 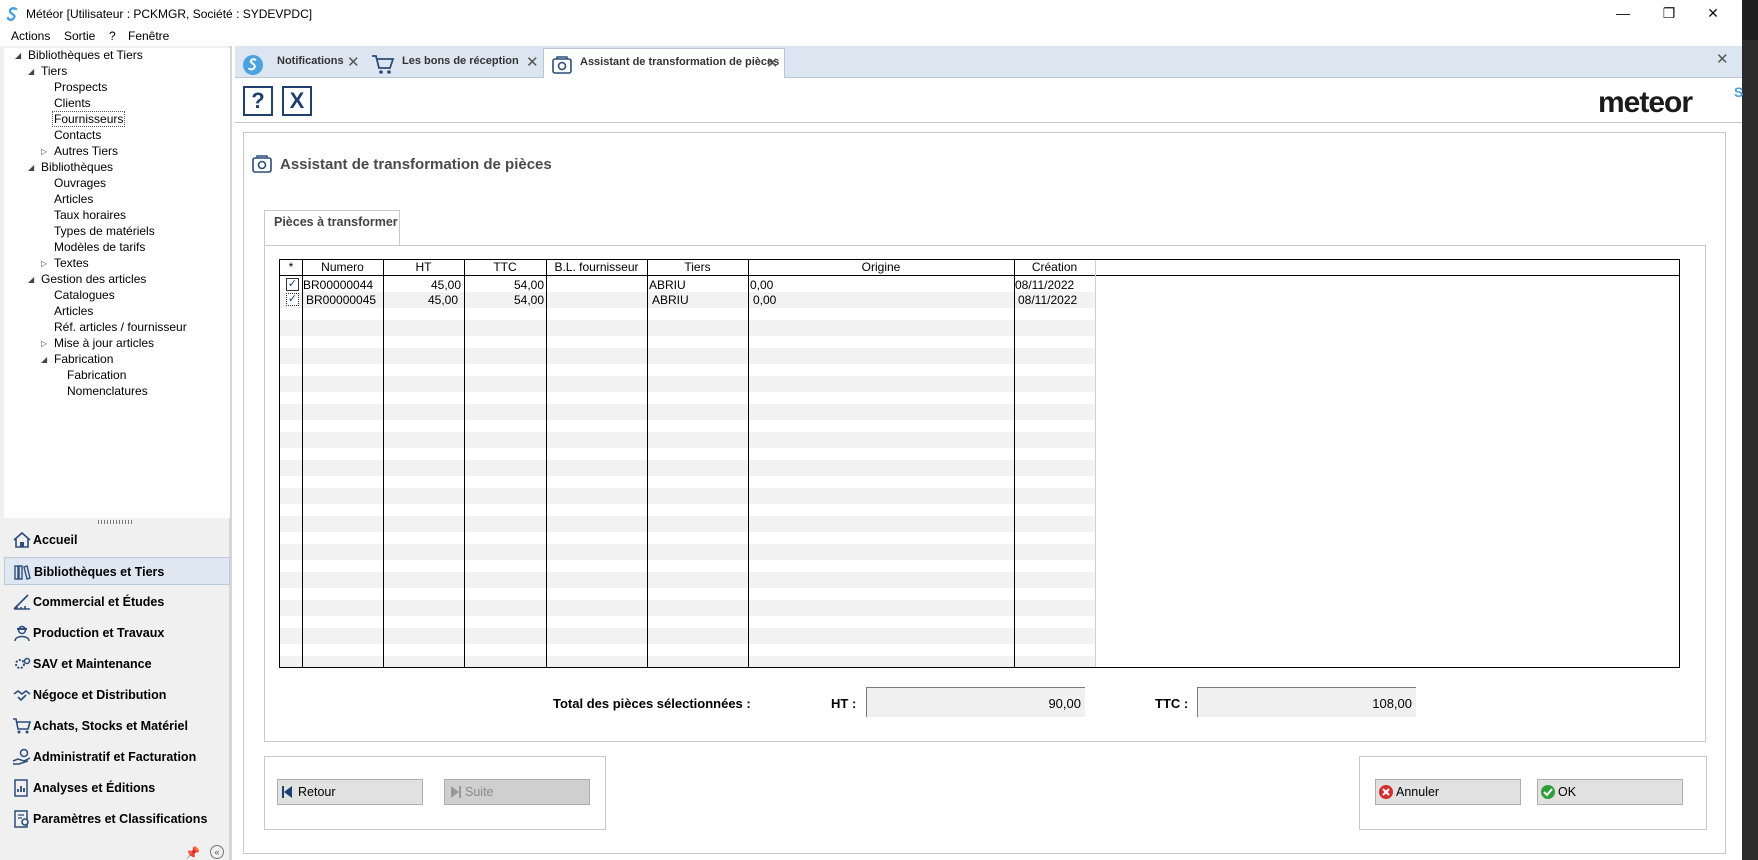 I want to click on column-header-ht: HT, so click(x=423, y=268).